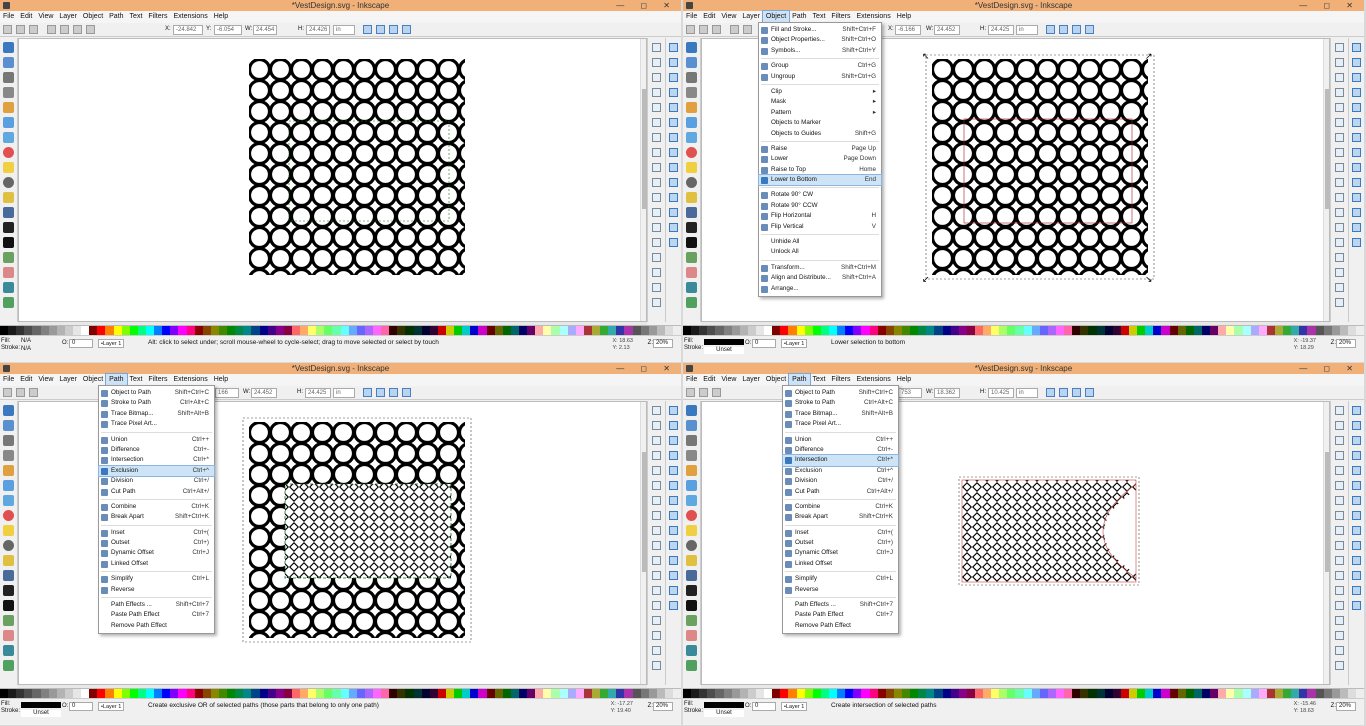  What do you see at coordinates (656, 287) in the screenshot?
I see `group-icon` at bounding box center [656, 287].